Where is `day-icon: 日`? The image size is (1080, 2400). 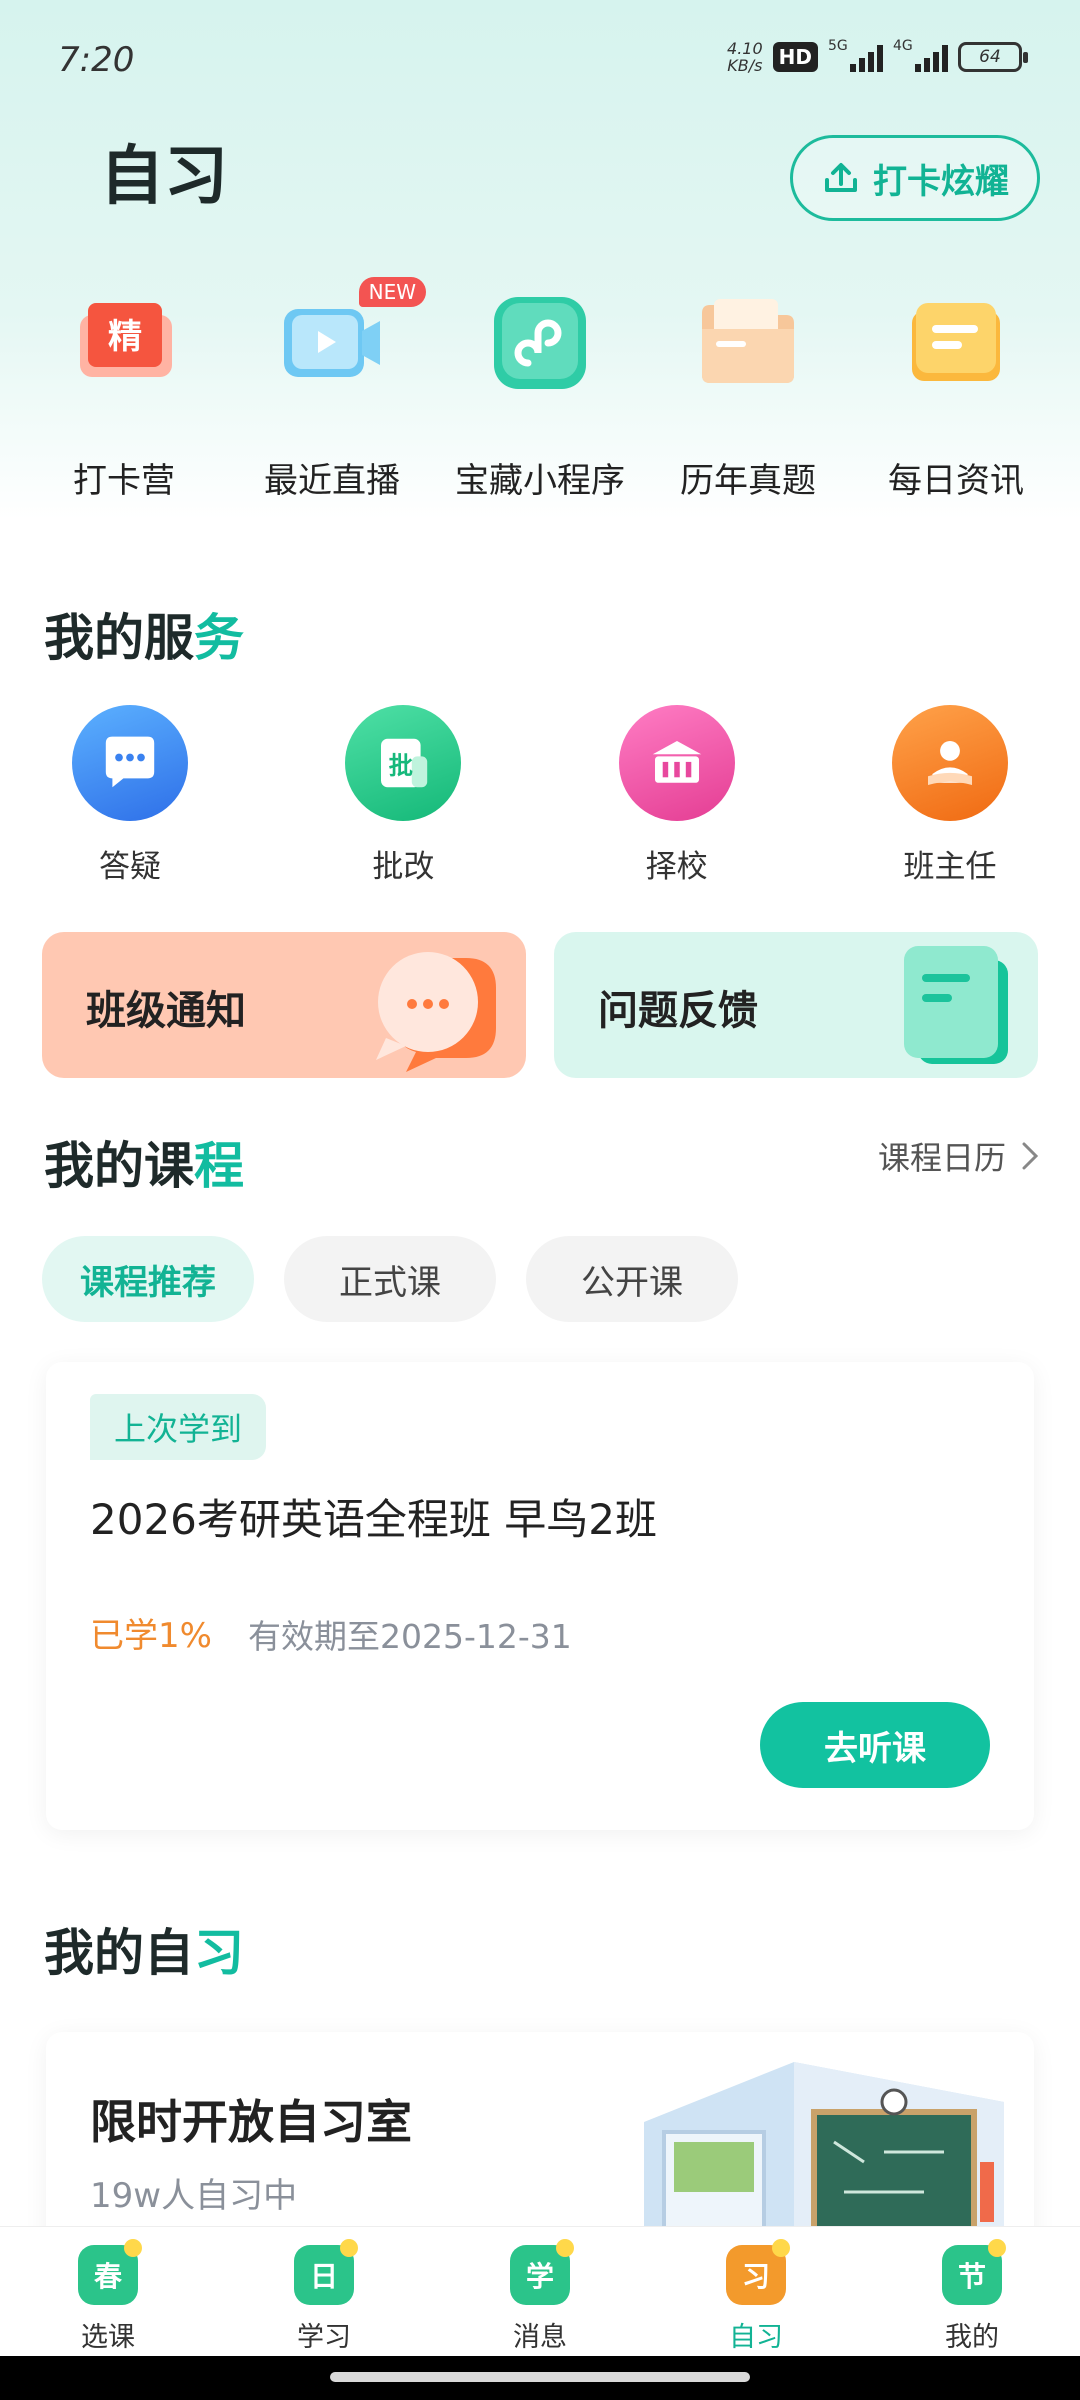 day-icon: 日 is located at coordinates (326, 2272).